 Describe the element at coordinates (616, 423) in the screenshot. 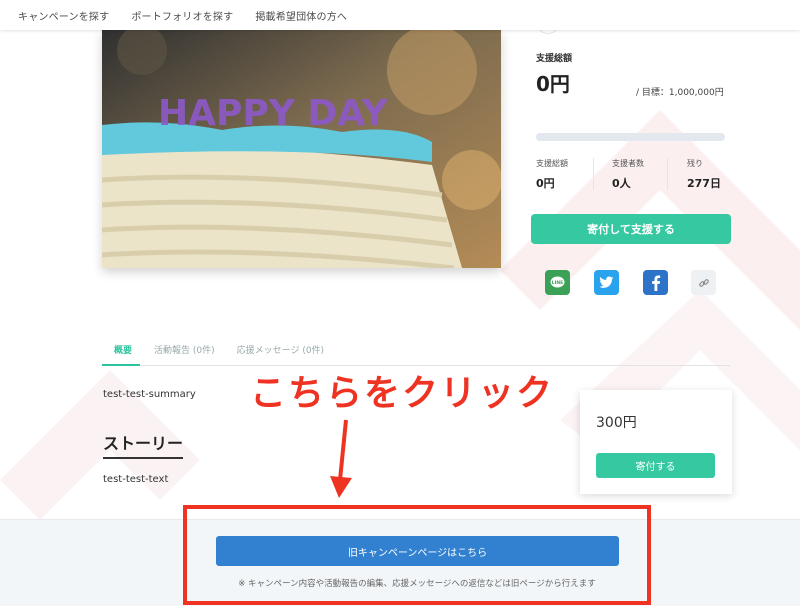

I see `reward-price: 300円` at that location.